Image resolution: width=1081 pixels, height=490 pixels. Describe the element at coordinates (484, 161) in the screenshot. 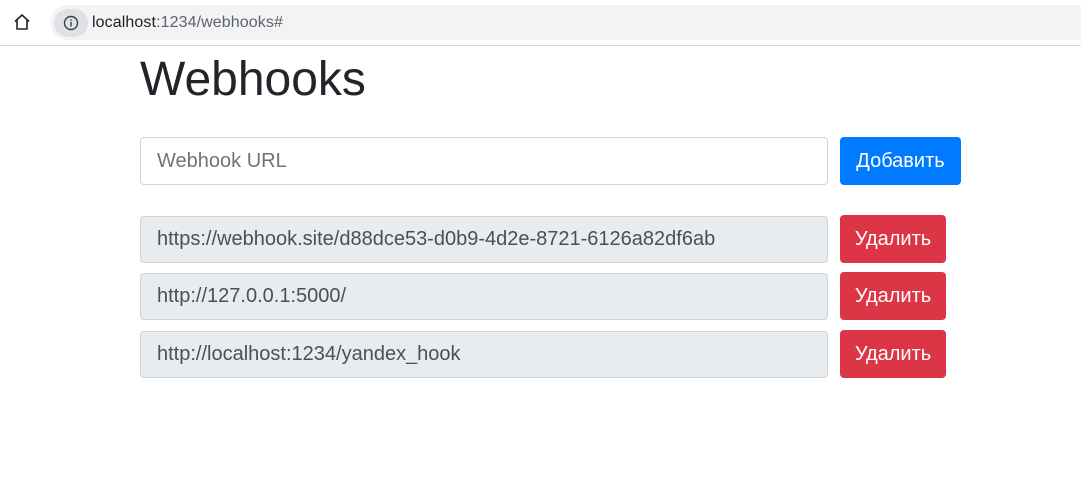

I see `webhook-url-input` at that location.